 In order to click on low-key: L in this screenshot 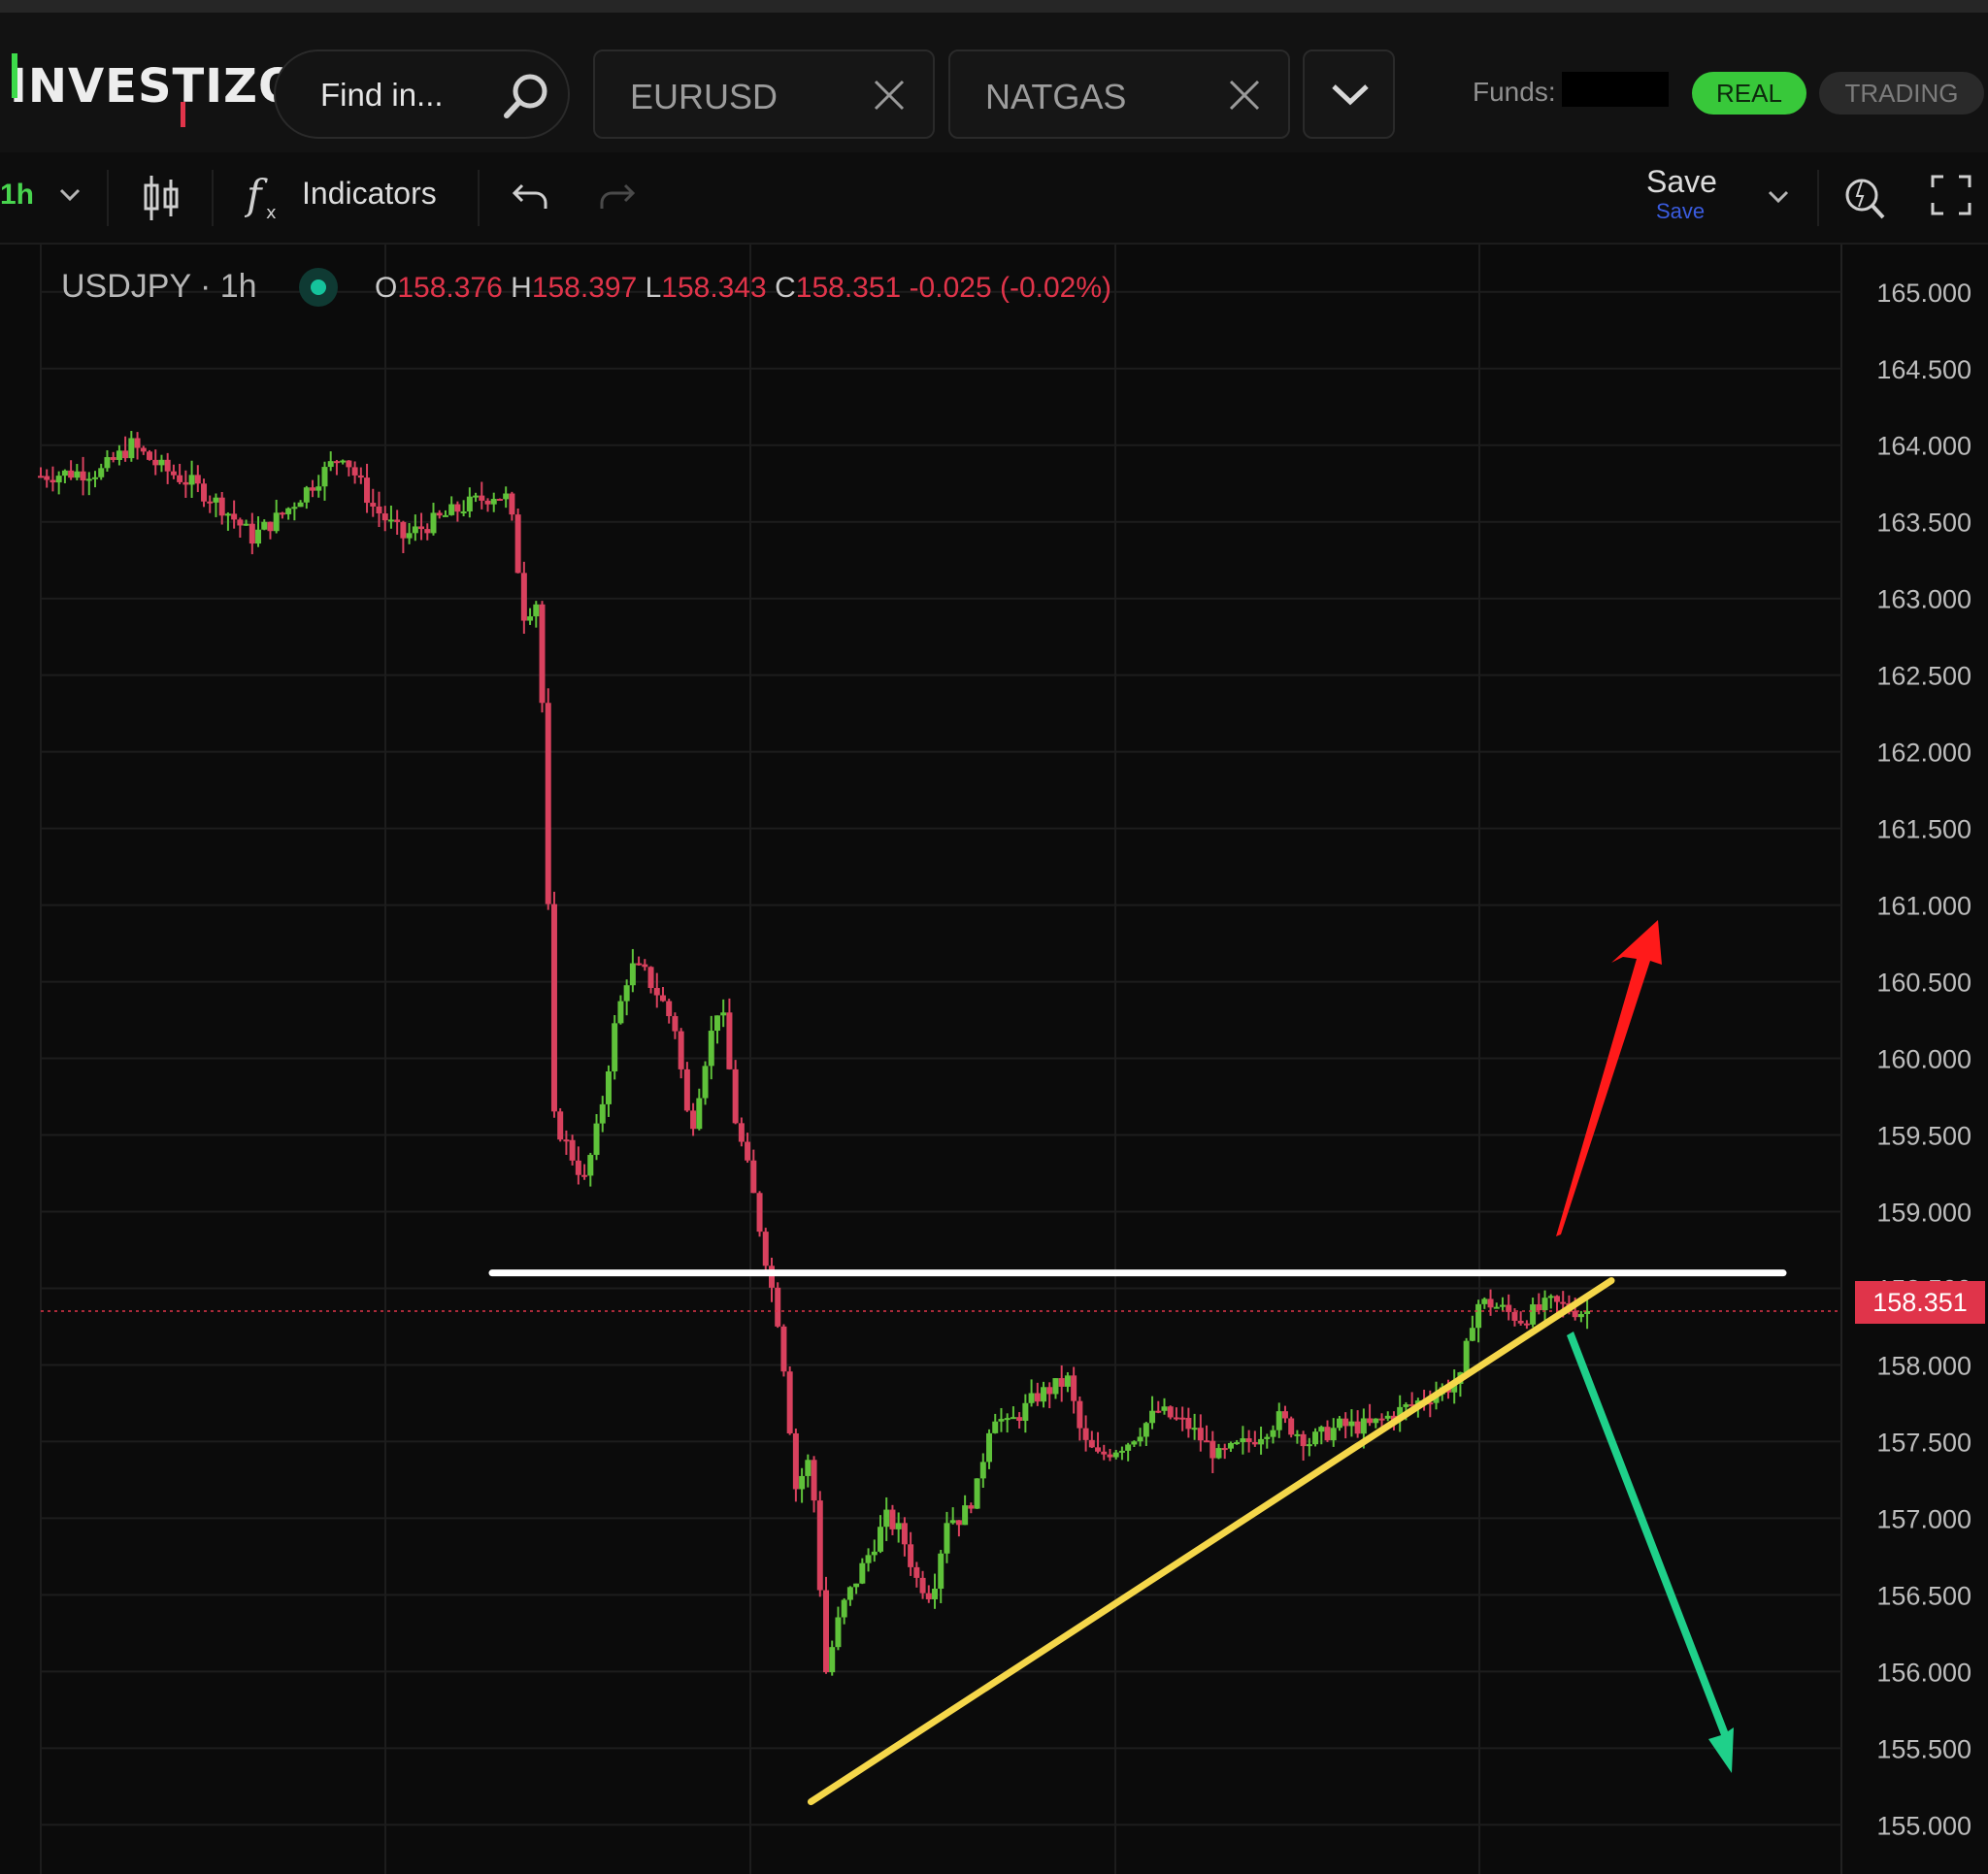, I will do `click(654, 288)`.